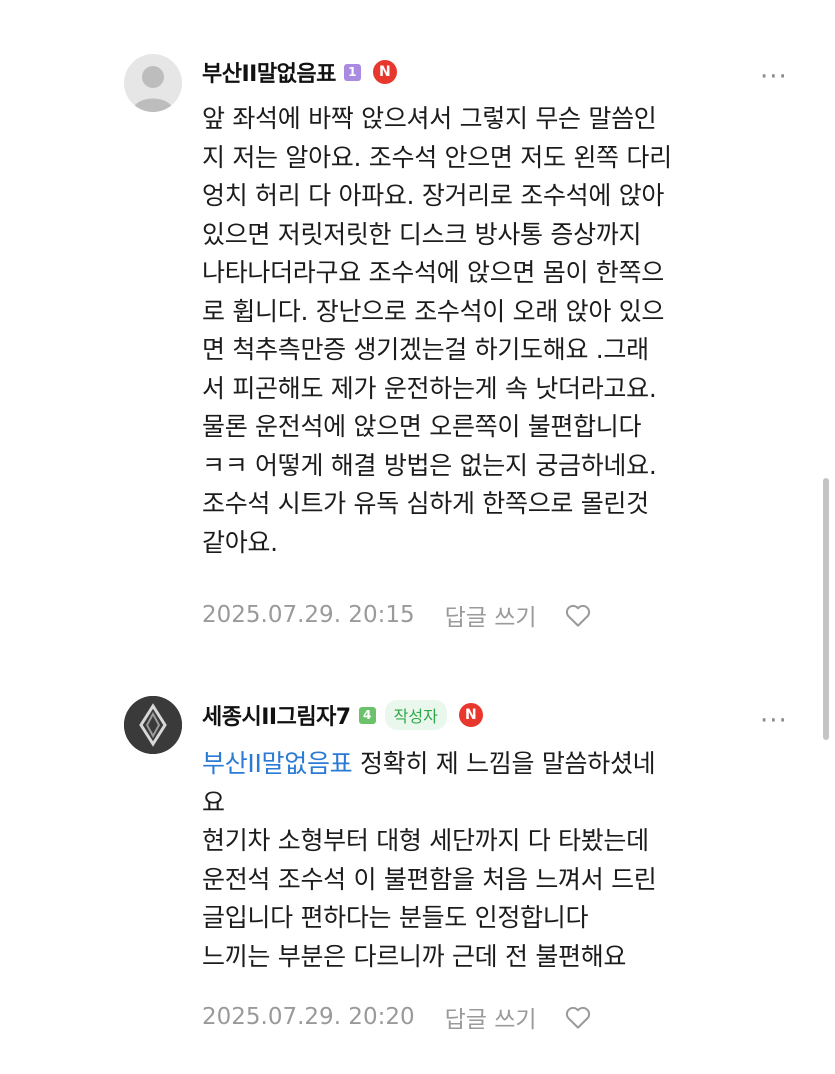 This screenshot has width=835, height=1074. I want to click on comment-header: 부산II말없음표 1 N, so click(299, 72).